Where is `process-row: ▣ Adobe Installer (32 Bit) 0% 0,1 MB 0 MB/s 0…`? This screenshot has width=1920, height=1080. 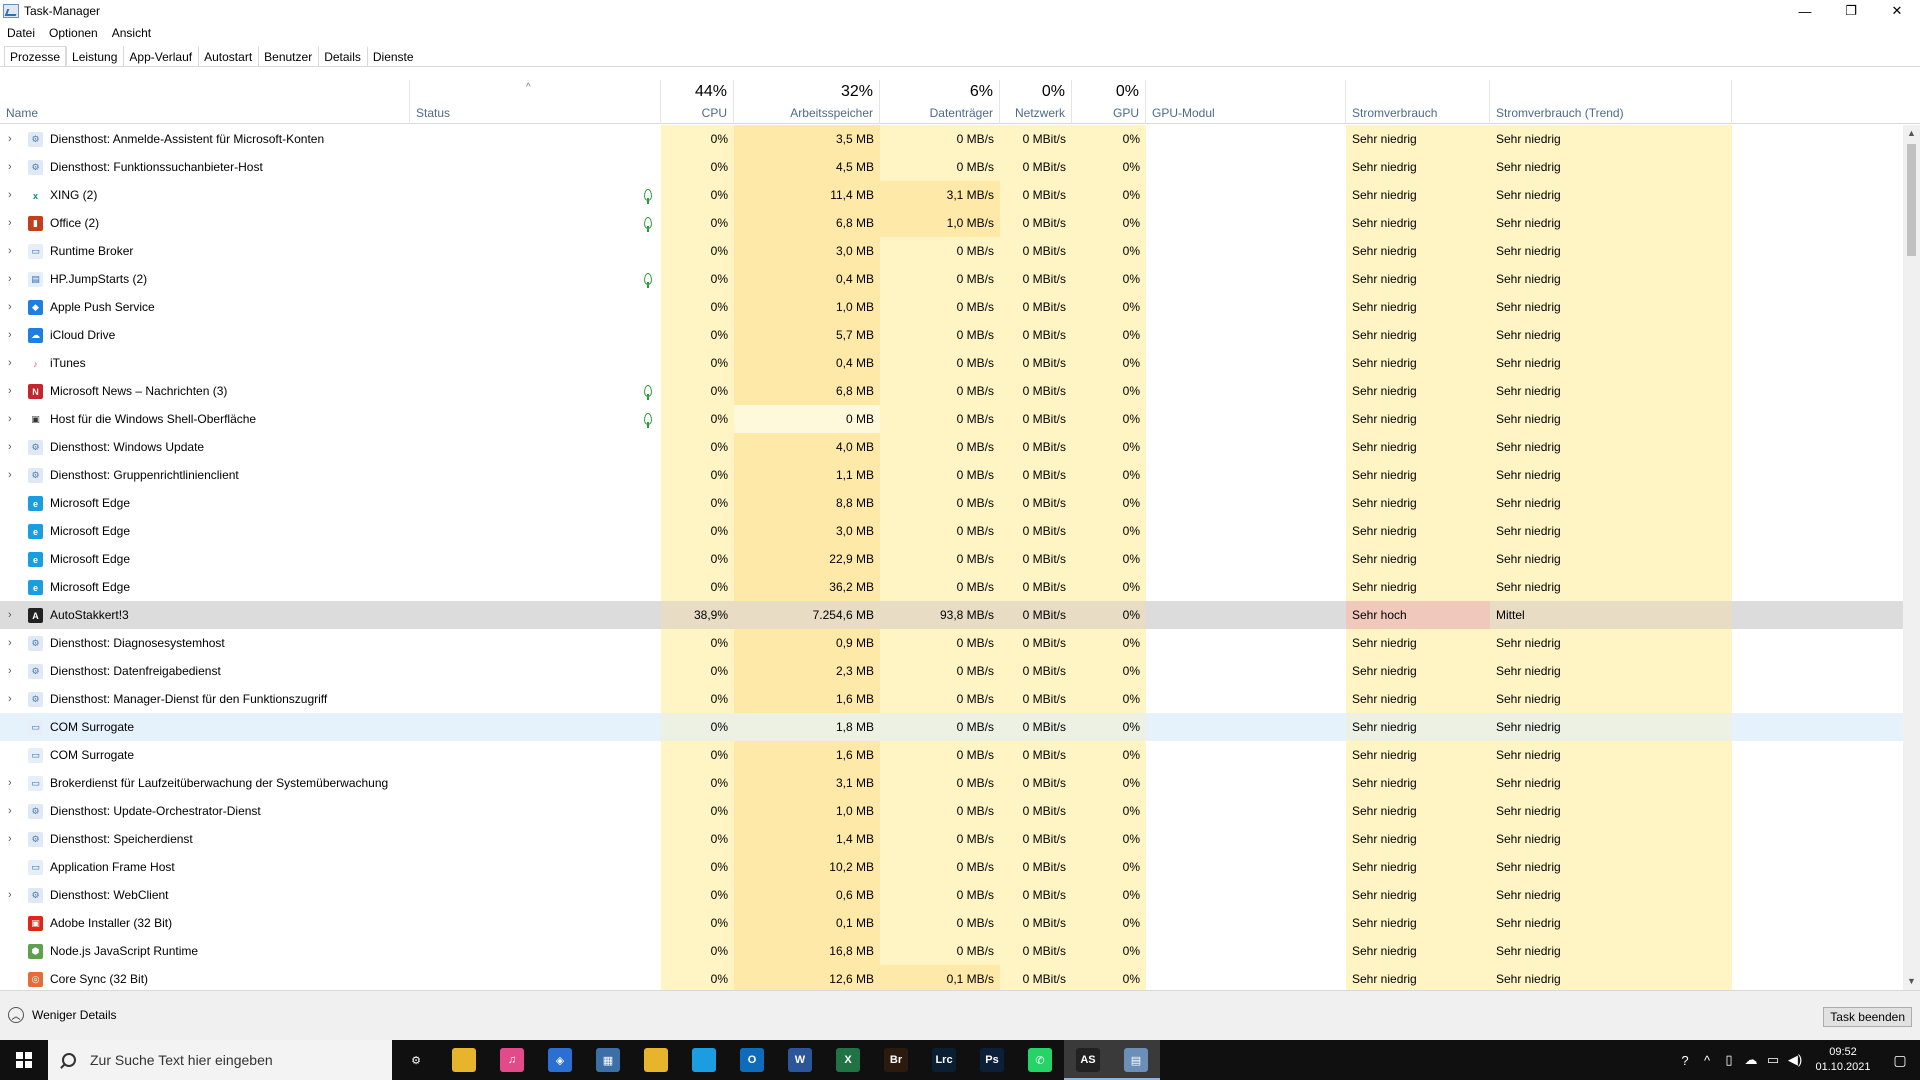 process-row: ▣ Adobe Installer (32 Bit) 0% 0,1 MB 0 MB/s 0… is located at coordinates (953, 923).